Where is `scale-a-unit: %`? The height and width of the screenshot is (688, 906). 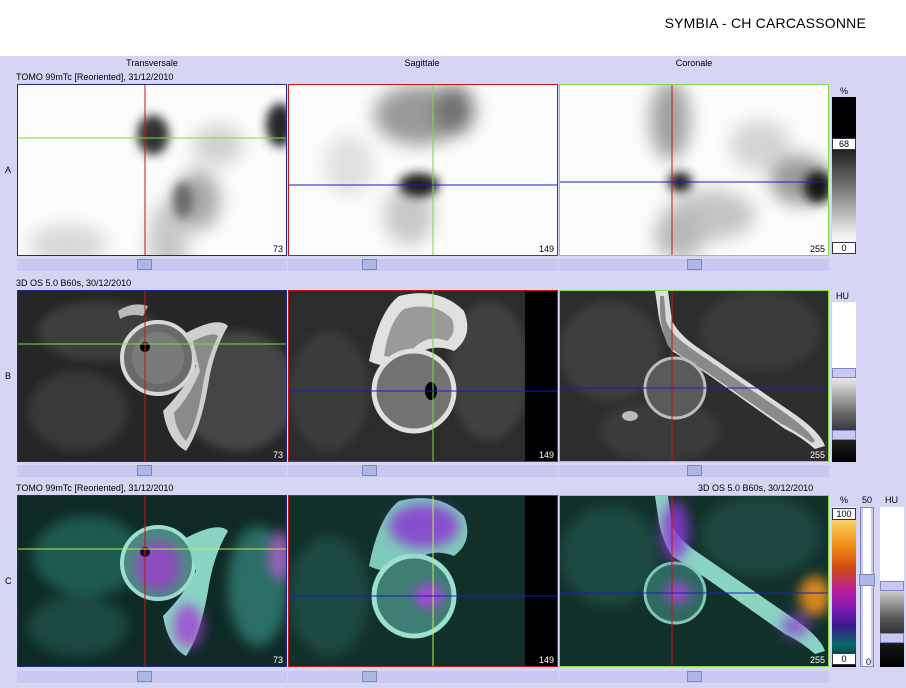 scale-a-unit: % is located at coordinates (844, 91).